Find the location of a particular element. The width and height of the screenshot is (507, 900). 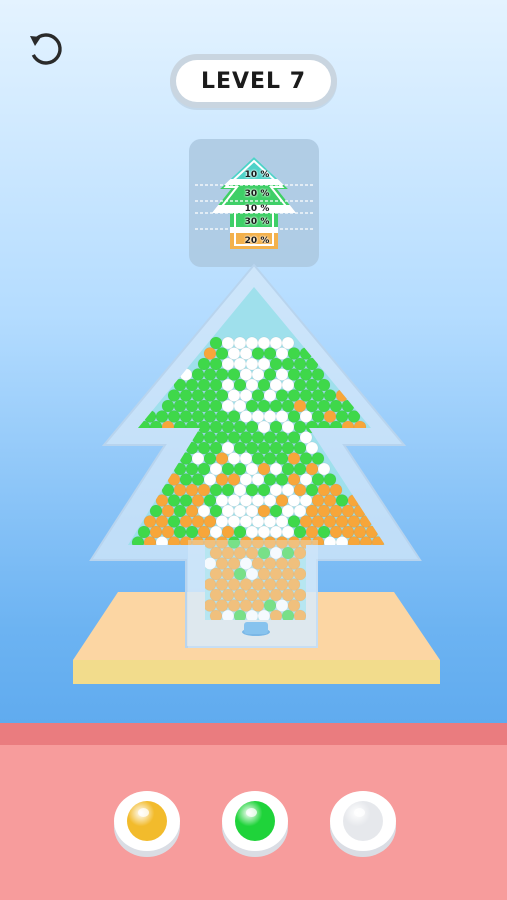

yellow-ball-button is located at coordinates (147, 824).